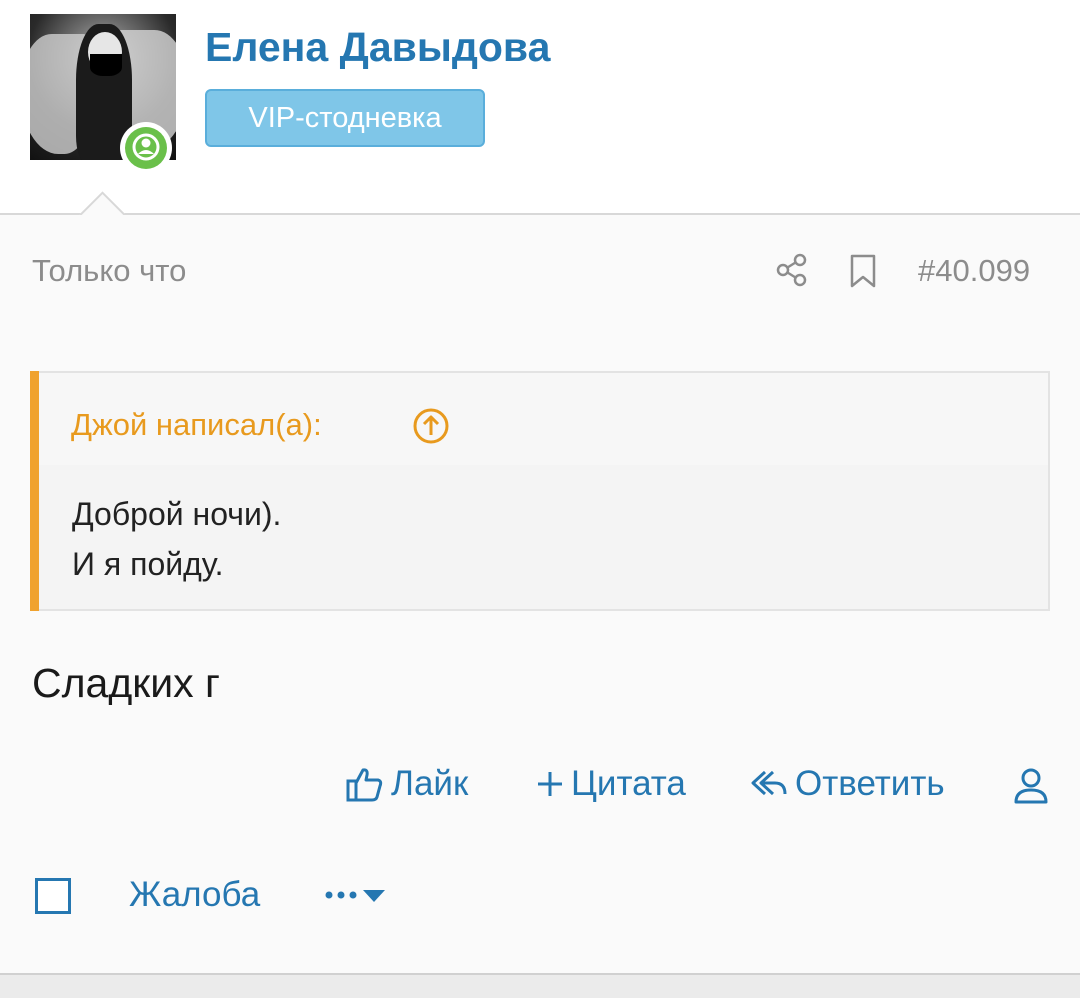 Image resolution: width=1080 pixels, height=998 pixels. What do you see at coordinates (870, 783) in the screenshot?
I see `reply-label: Ответить` at bounding box center [870, 783].